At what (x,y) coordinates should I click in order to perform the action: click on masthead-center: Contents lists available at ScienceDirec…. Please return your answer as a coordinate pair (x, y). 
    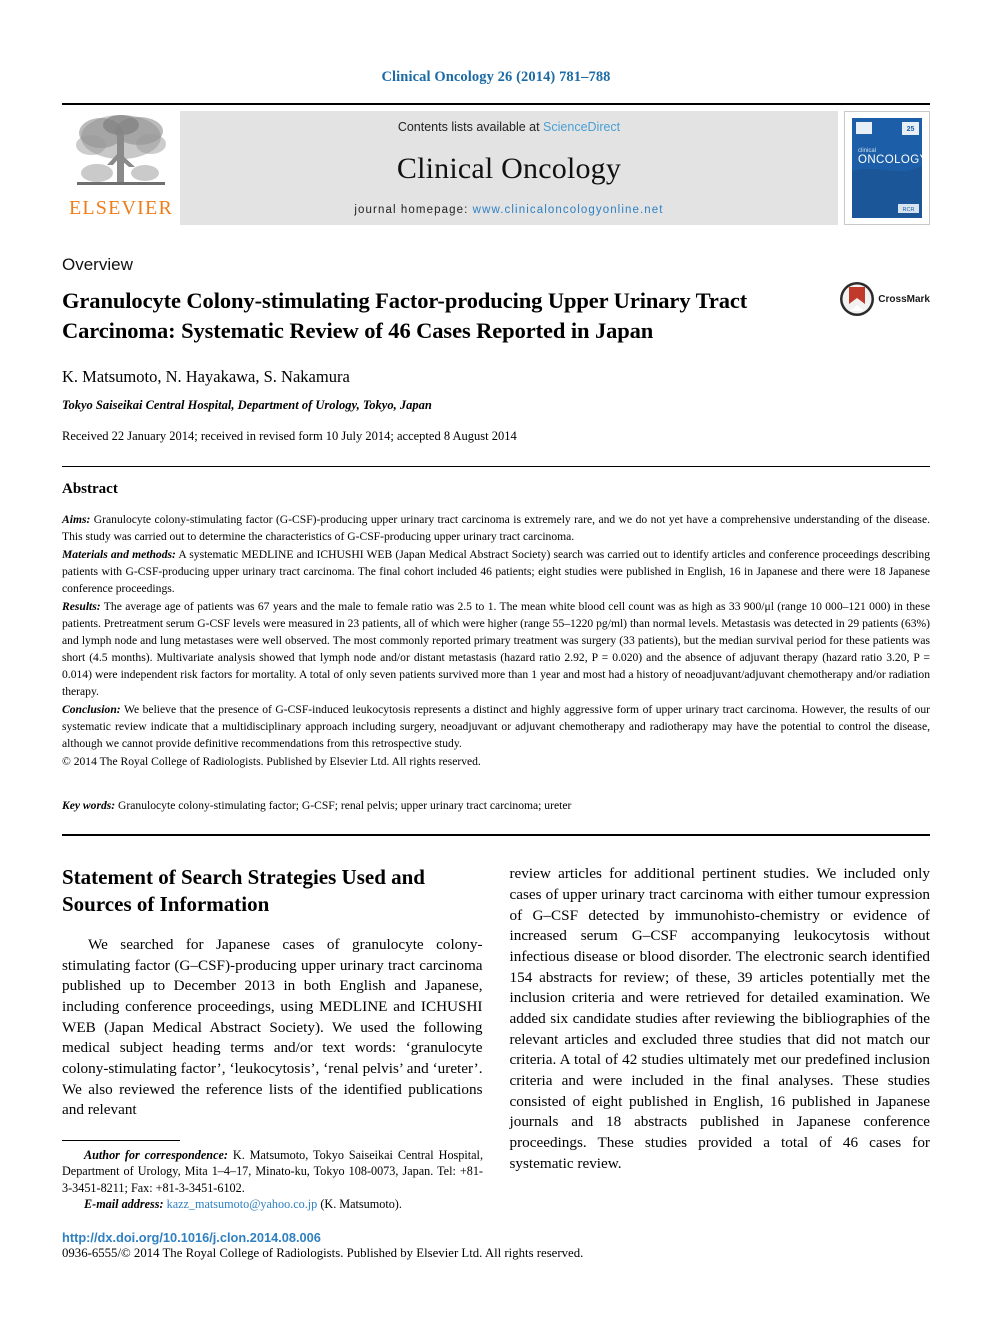
    Looking at the image, I should click on (509, 168).